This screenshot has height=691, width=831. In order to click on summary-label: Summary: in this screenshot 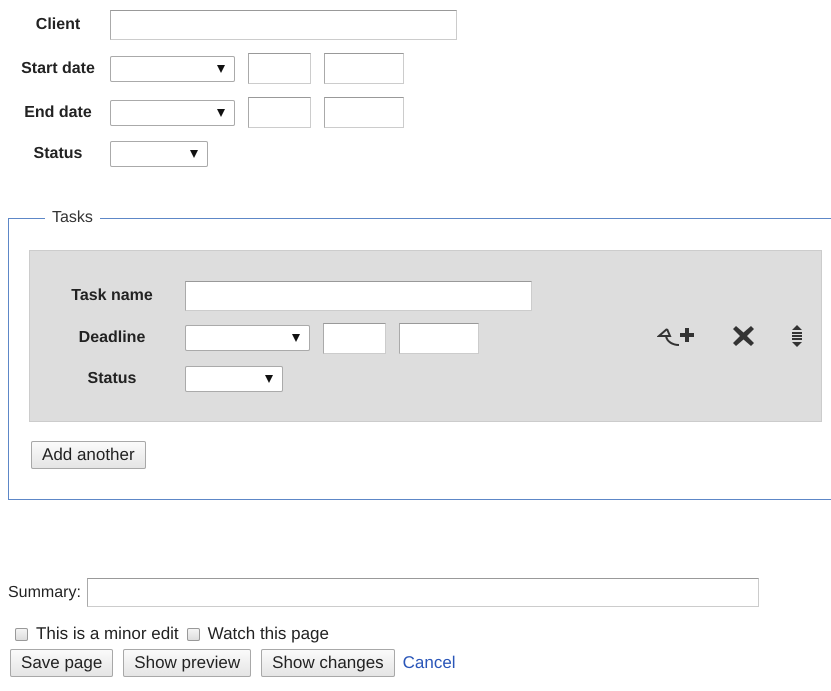, I will do `click(44, 593)`.